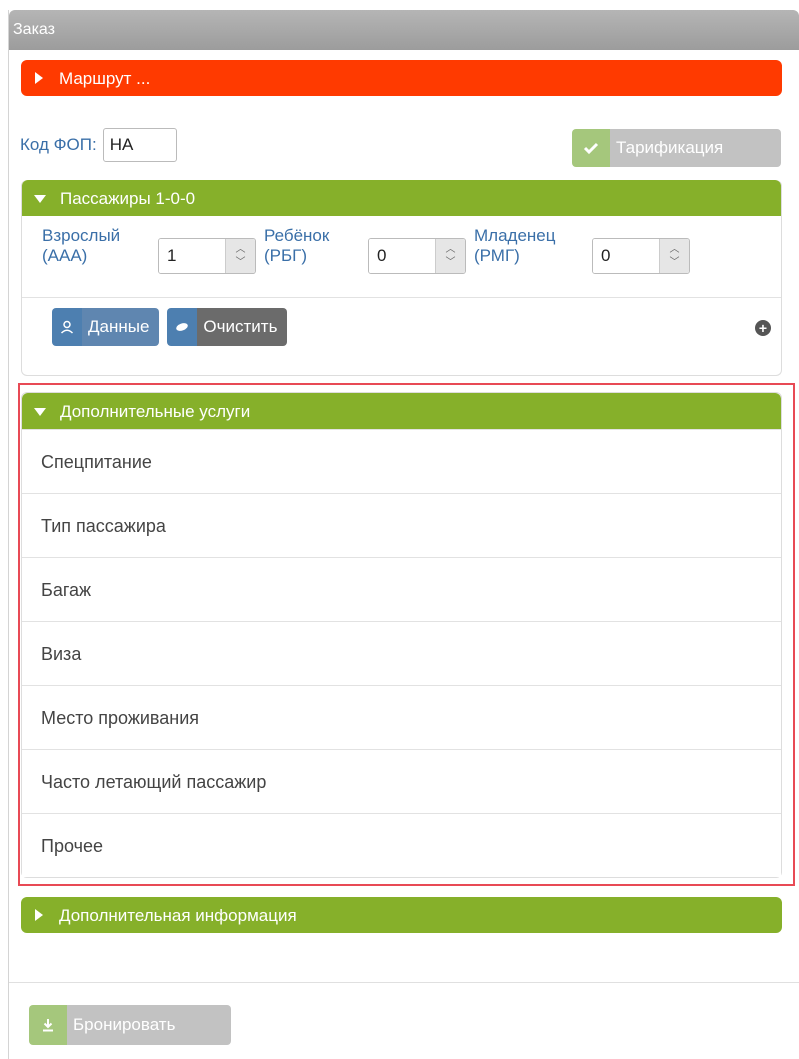  Describe the element at coordinates (401, 198) in the screenshot. I see `passengers-header: Пассажиры 1-0-0` at that location.